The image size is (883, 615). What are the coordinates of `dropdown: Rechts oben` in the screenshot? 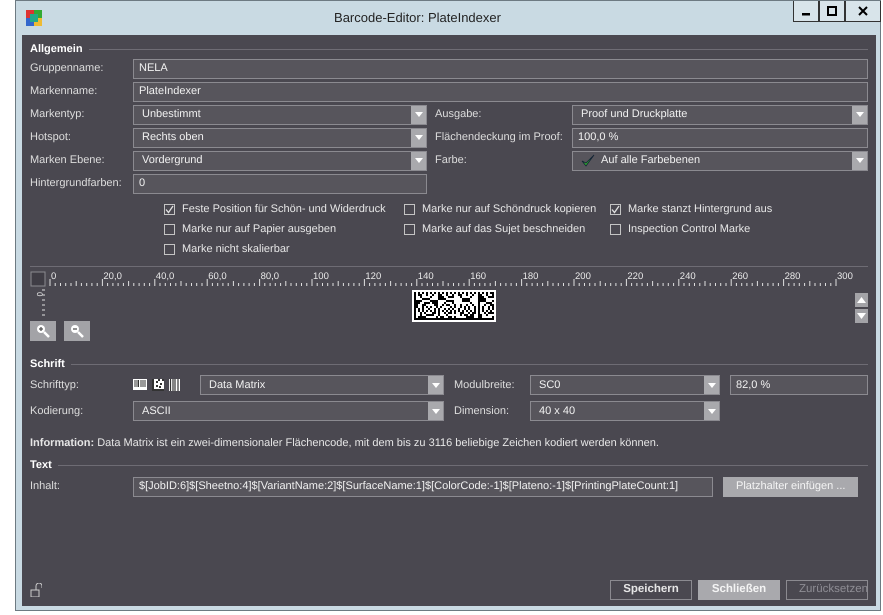 It's located at (280, 138).